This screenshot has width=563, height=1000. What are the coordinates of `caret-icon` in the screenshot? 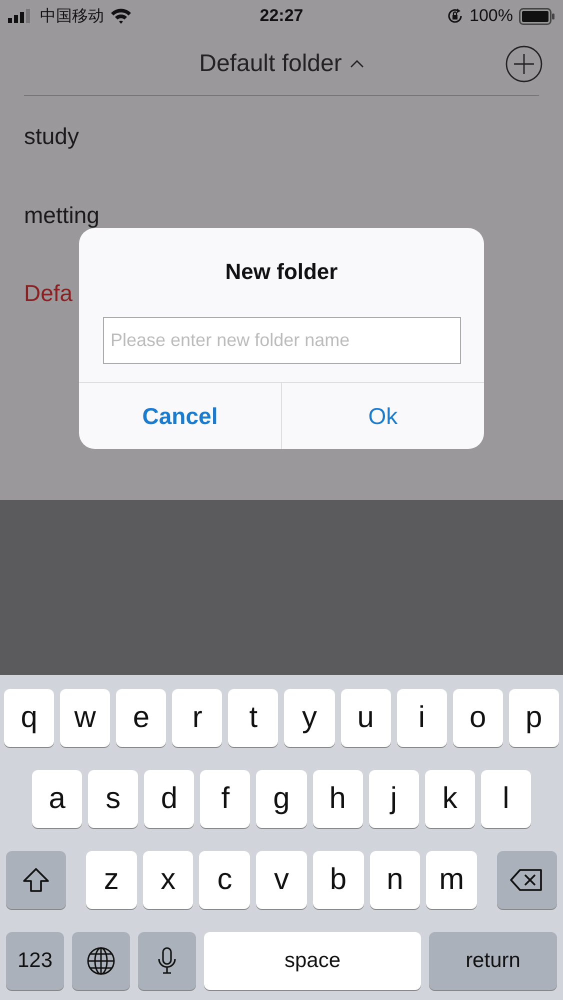 It's located at (357, 63).